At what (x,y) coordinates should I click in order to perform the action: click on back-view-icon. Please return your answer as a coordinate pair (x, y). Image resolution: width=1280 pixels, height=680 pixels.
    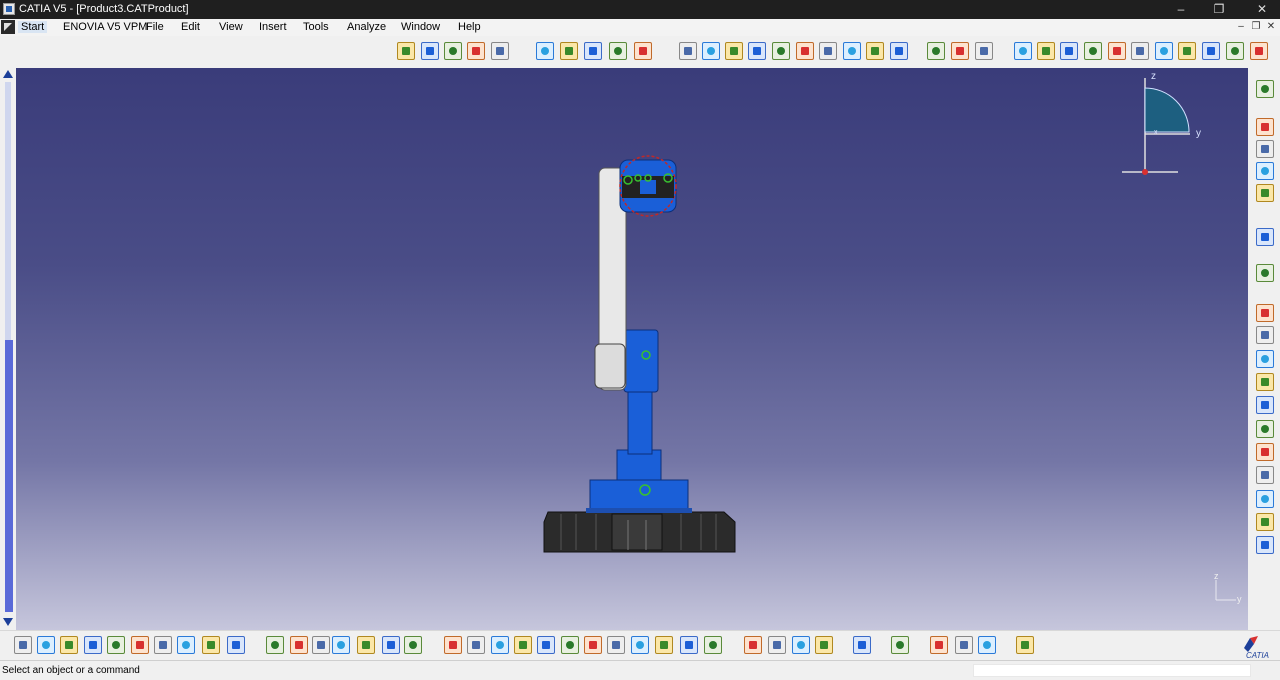
    Looking at the image, I should click on (1069, 51).